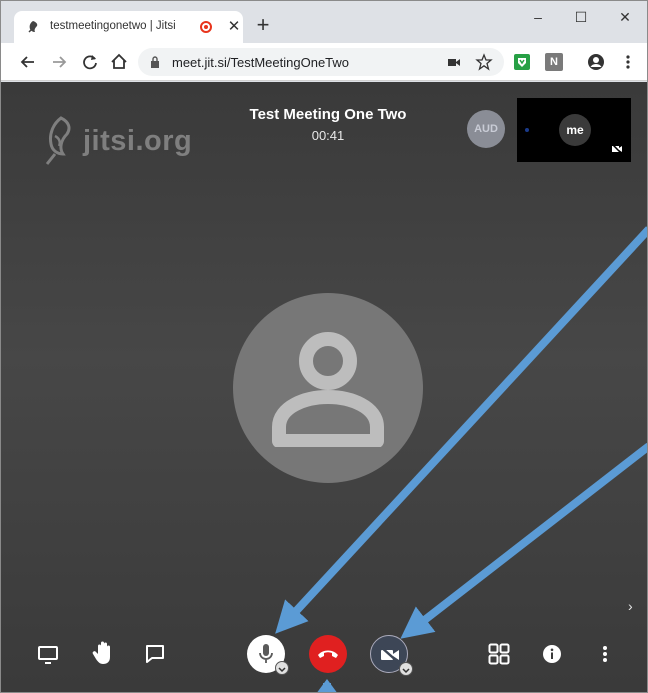 The image size is (648, 693). I want to click on jitsi-logo-icon, so click(58, 140).